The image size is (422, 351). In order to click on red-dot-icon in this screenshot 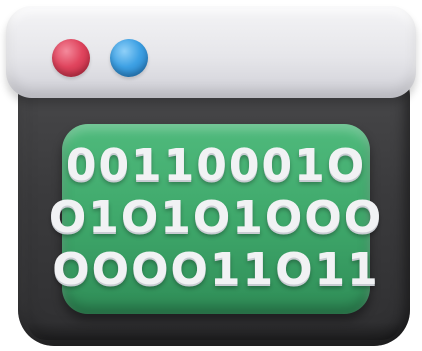, I will do `click(71, 58)`.